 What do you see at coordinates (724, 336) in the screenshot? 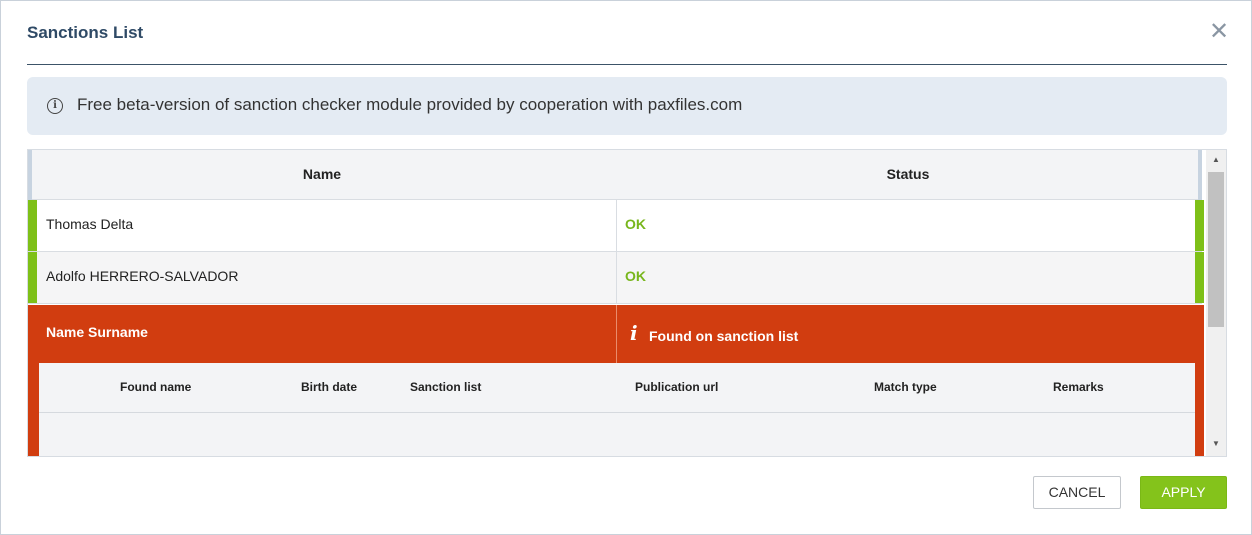
I see `flagged-status: Found on sanction list` at bounding box center [724, 336].